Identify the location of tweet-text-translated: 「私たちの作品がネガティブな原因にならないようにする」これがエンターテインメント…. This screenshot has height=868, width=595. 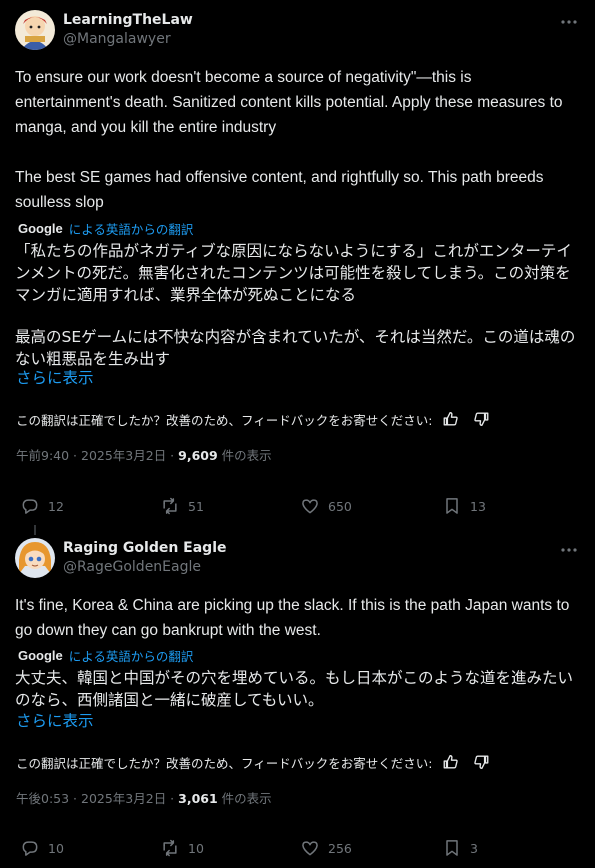
(299, 305).